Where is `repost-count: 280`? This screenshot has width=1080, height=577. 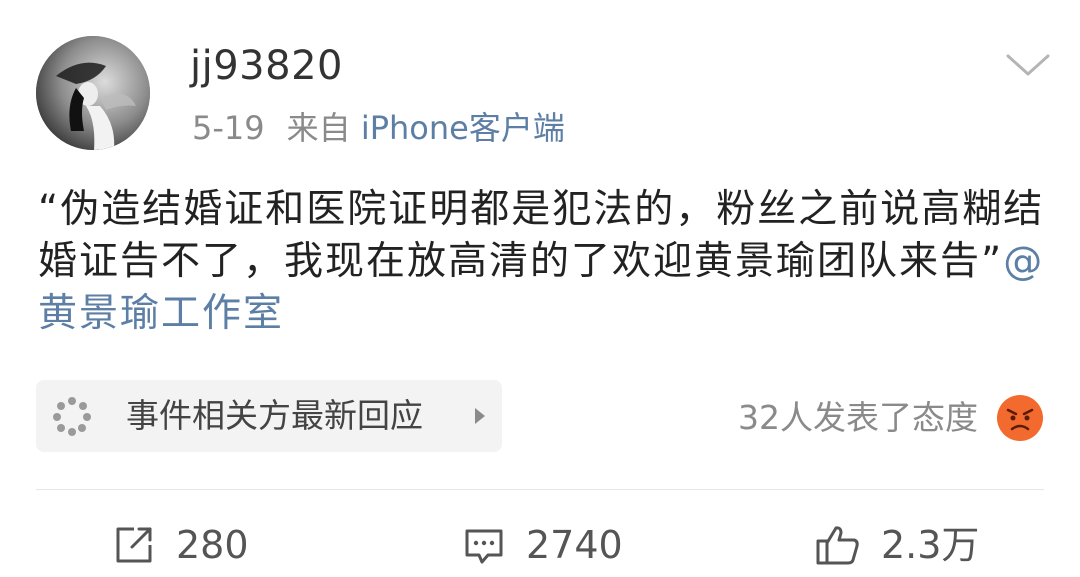 repost-count: 280 is located at coordinates (212, 545).